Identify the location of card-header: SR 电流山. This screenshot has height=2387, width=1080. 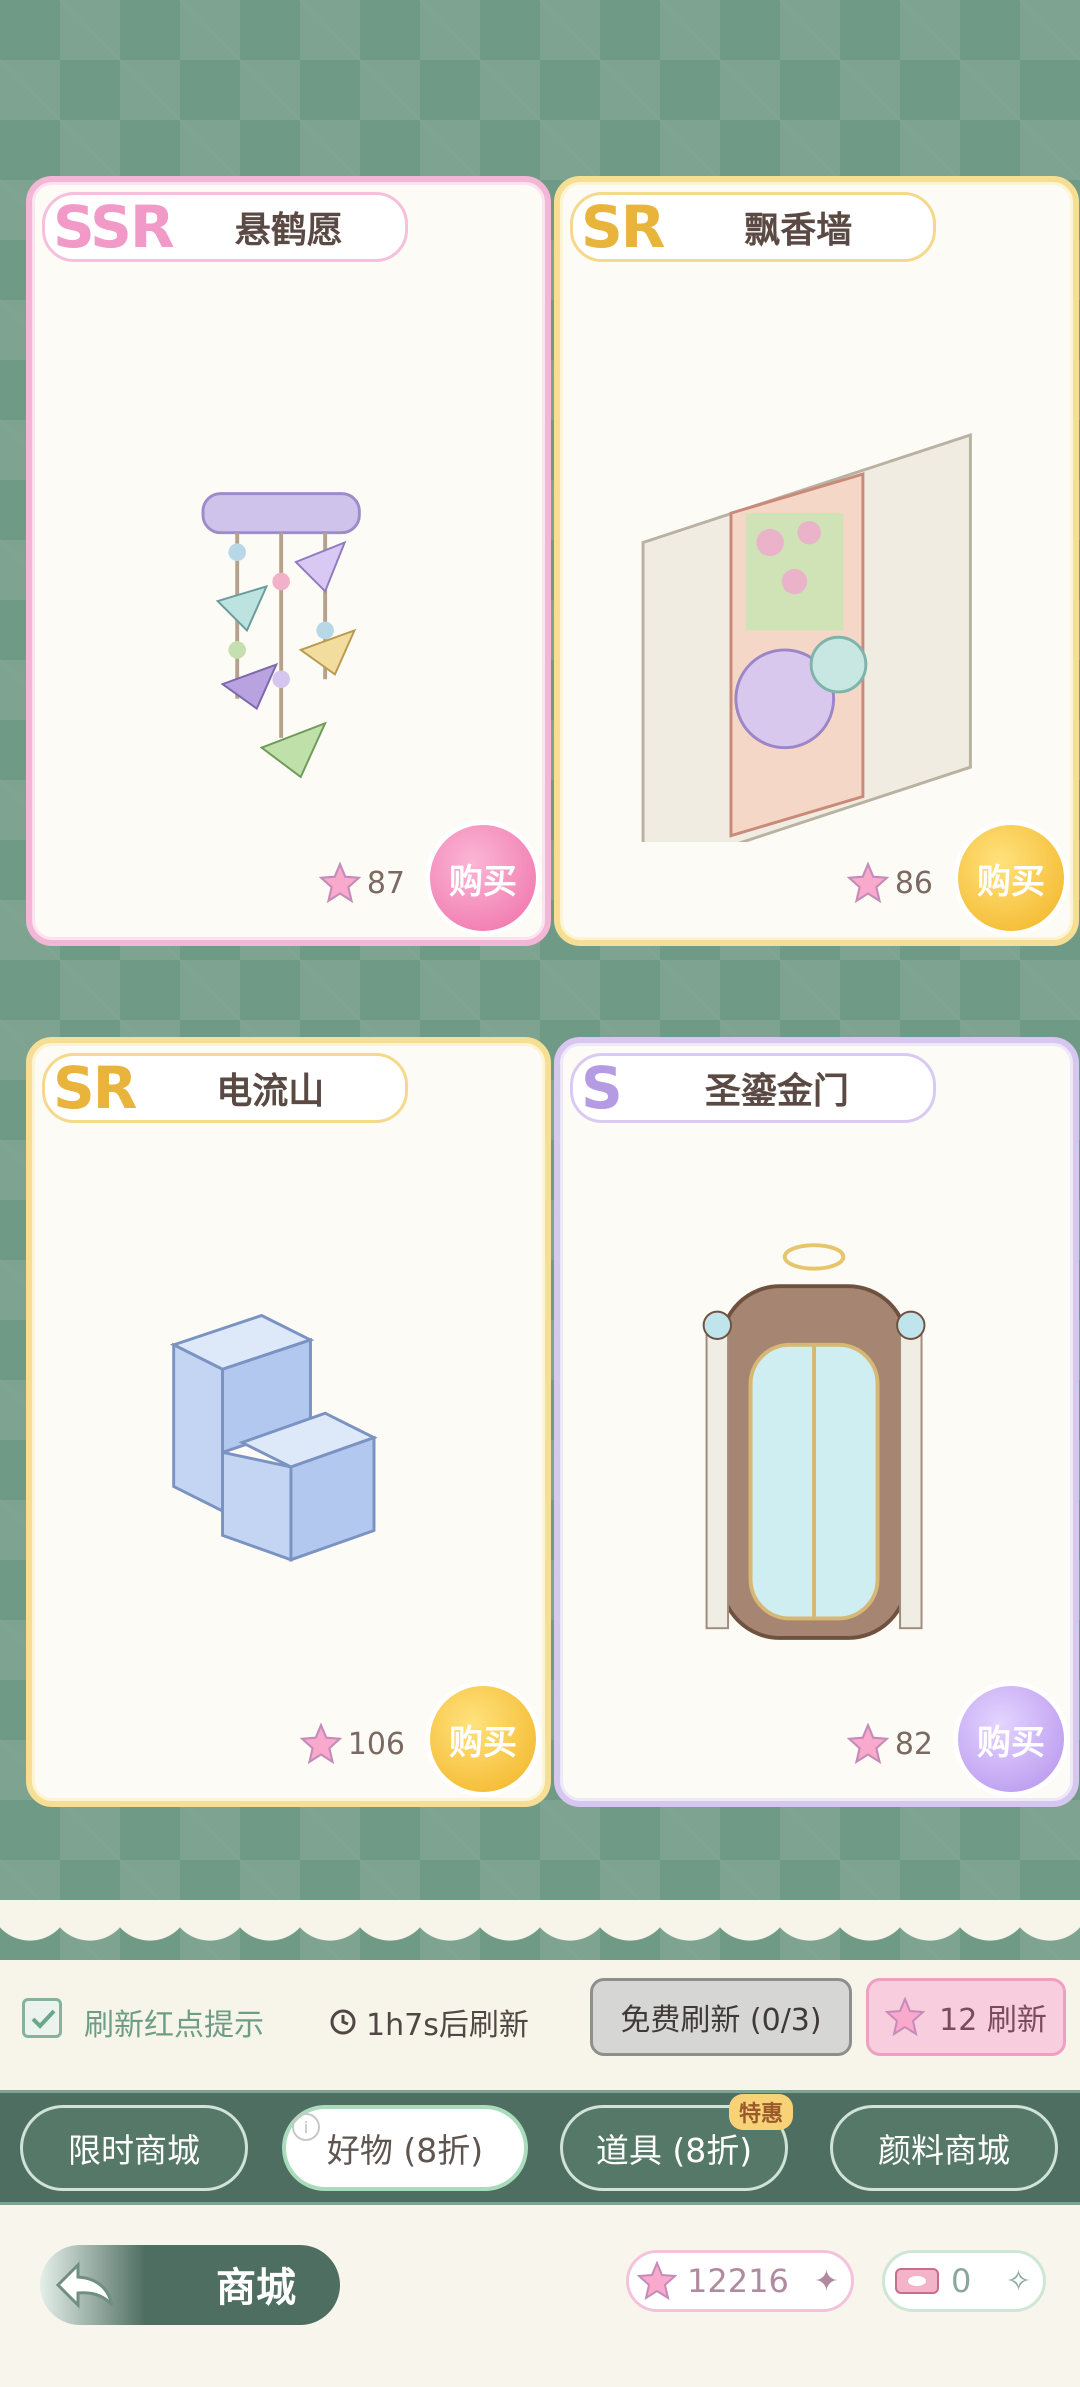
(225, 1088).